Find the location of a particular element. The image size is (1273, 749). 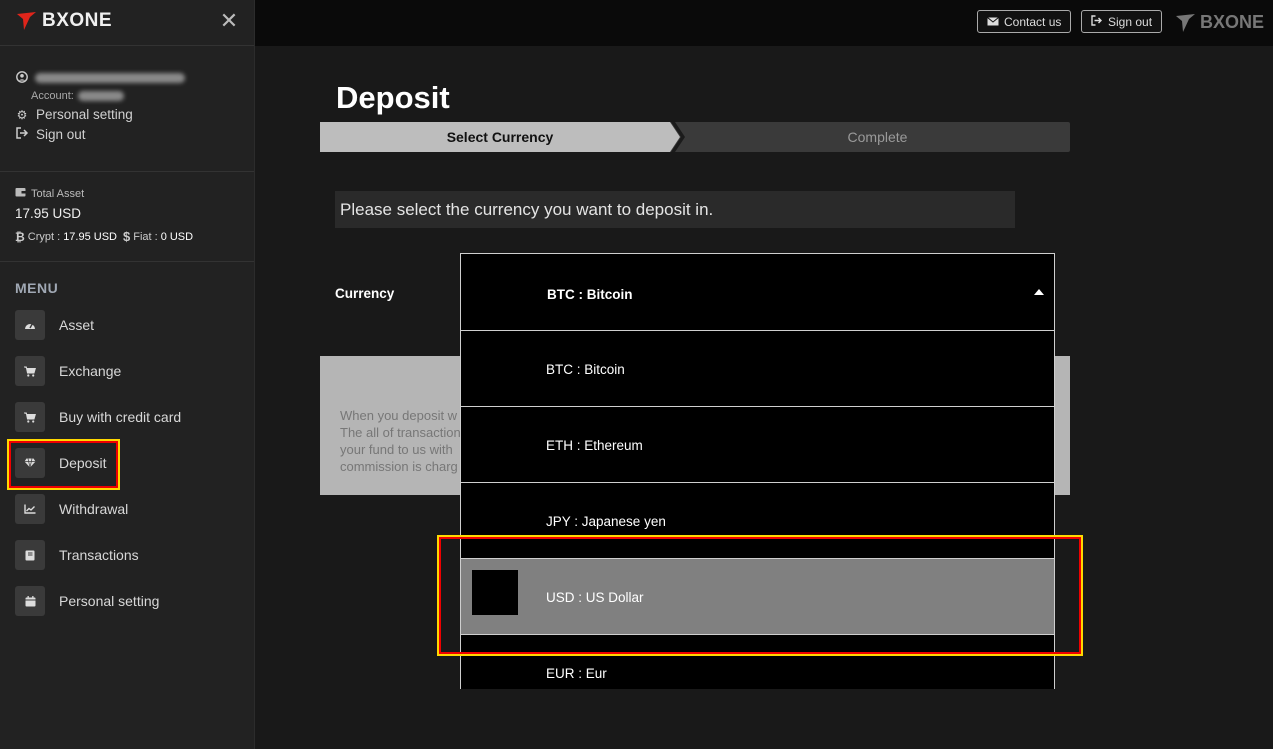

menu-item-label: Asset is located at coordinates (77, 325).